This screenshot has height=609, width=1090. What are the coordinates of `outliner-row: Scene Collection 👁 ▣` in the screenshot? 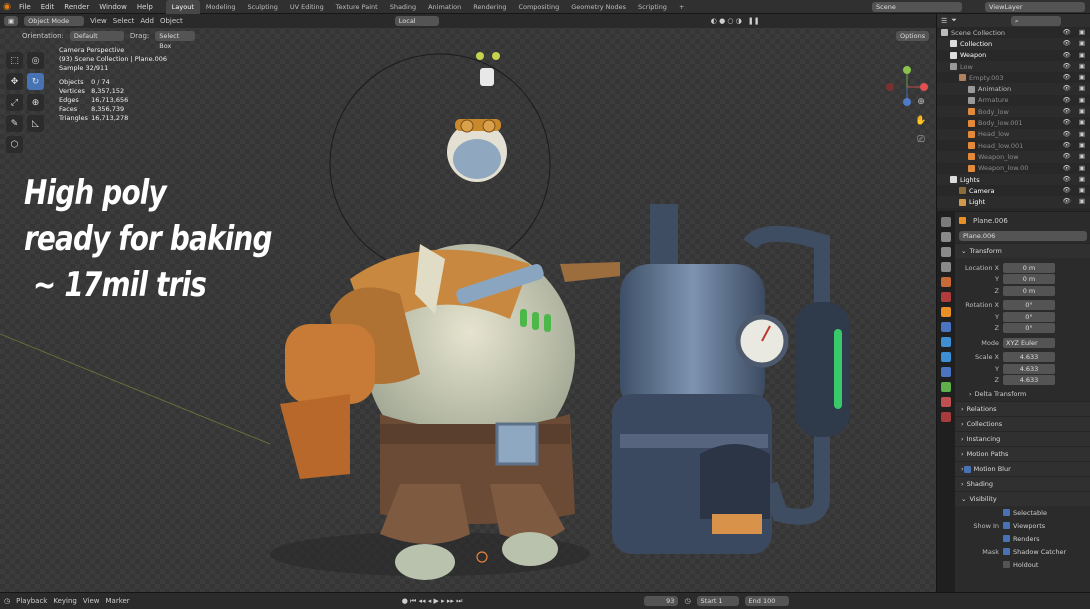 It's located at (1013, 32).